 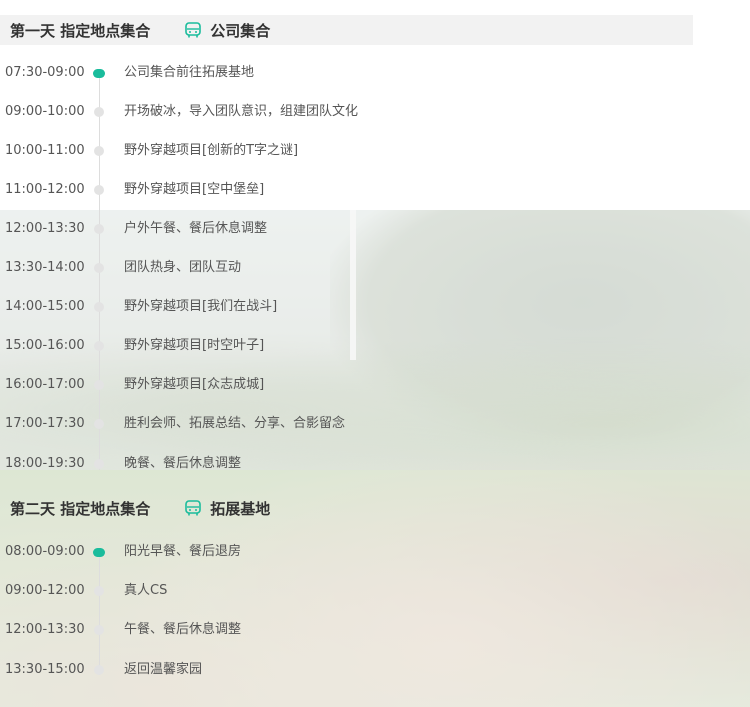 I want to click on day2-title: 第二天 指定地点集合, so click(x=80, y=508).